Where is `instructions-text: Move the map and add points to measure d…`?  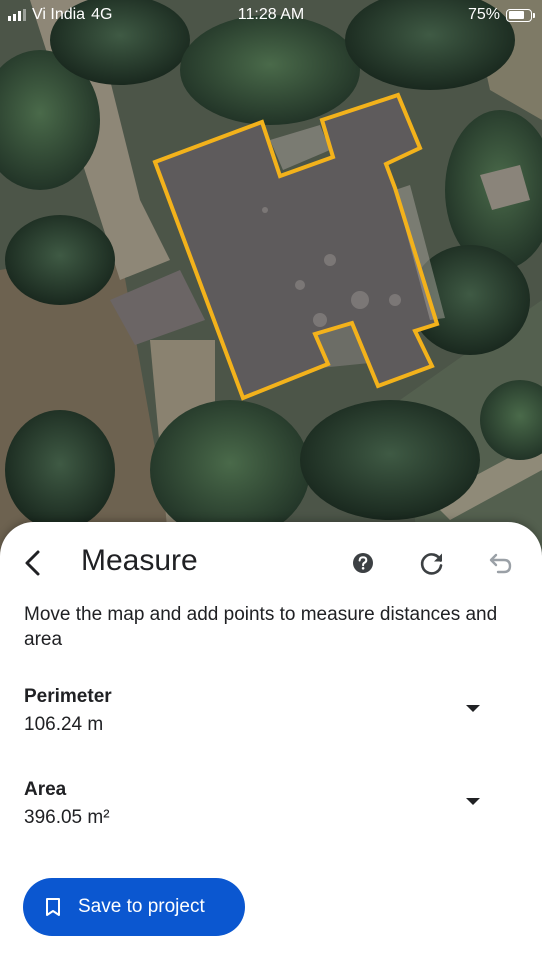
instructions-text: Move the map and add points to measure d… is located at coordinates (261, 627).